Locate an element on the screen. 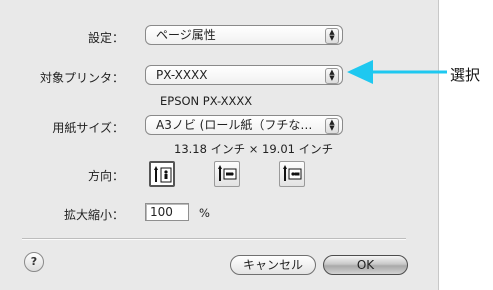 This screenshot has height=290, width=493. paper-size-popup: A3ノビ (ロール紙（フチな… ▲ ▼ is located at coordinates (244, 125).